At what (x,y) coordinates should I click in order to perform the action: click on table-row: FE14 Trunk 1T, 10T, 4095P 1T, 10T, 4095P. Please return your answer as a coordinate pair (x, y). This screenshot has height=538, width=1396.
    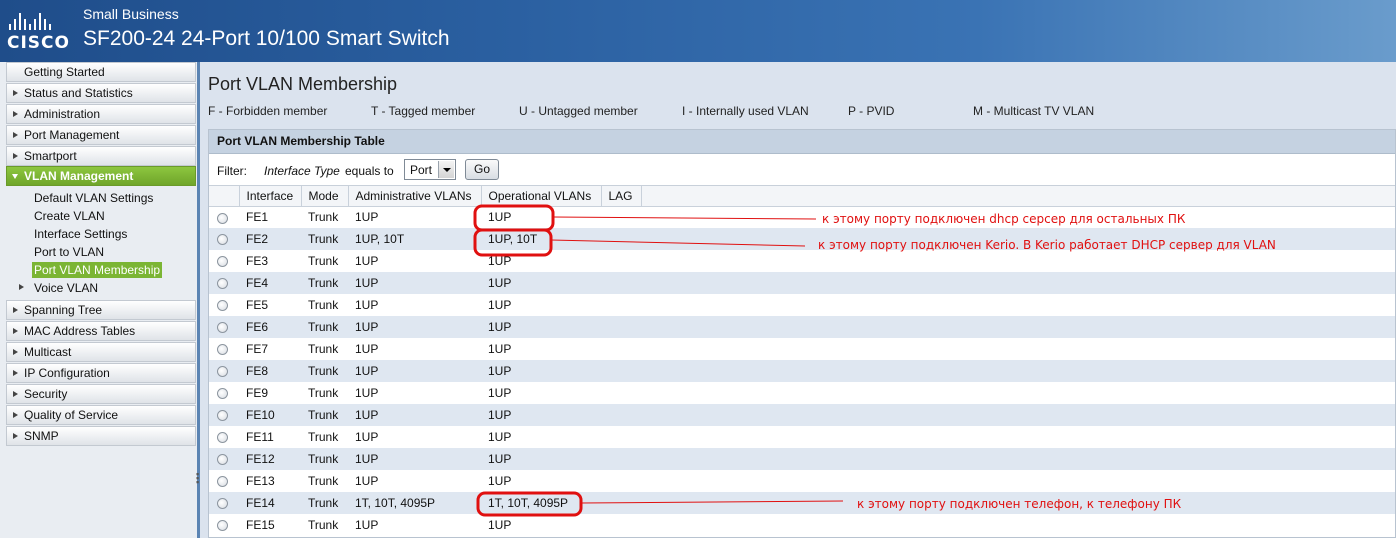
    Looking at the image, I should click on (802, 503).